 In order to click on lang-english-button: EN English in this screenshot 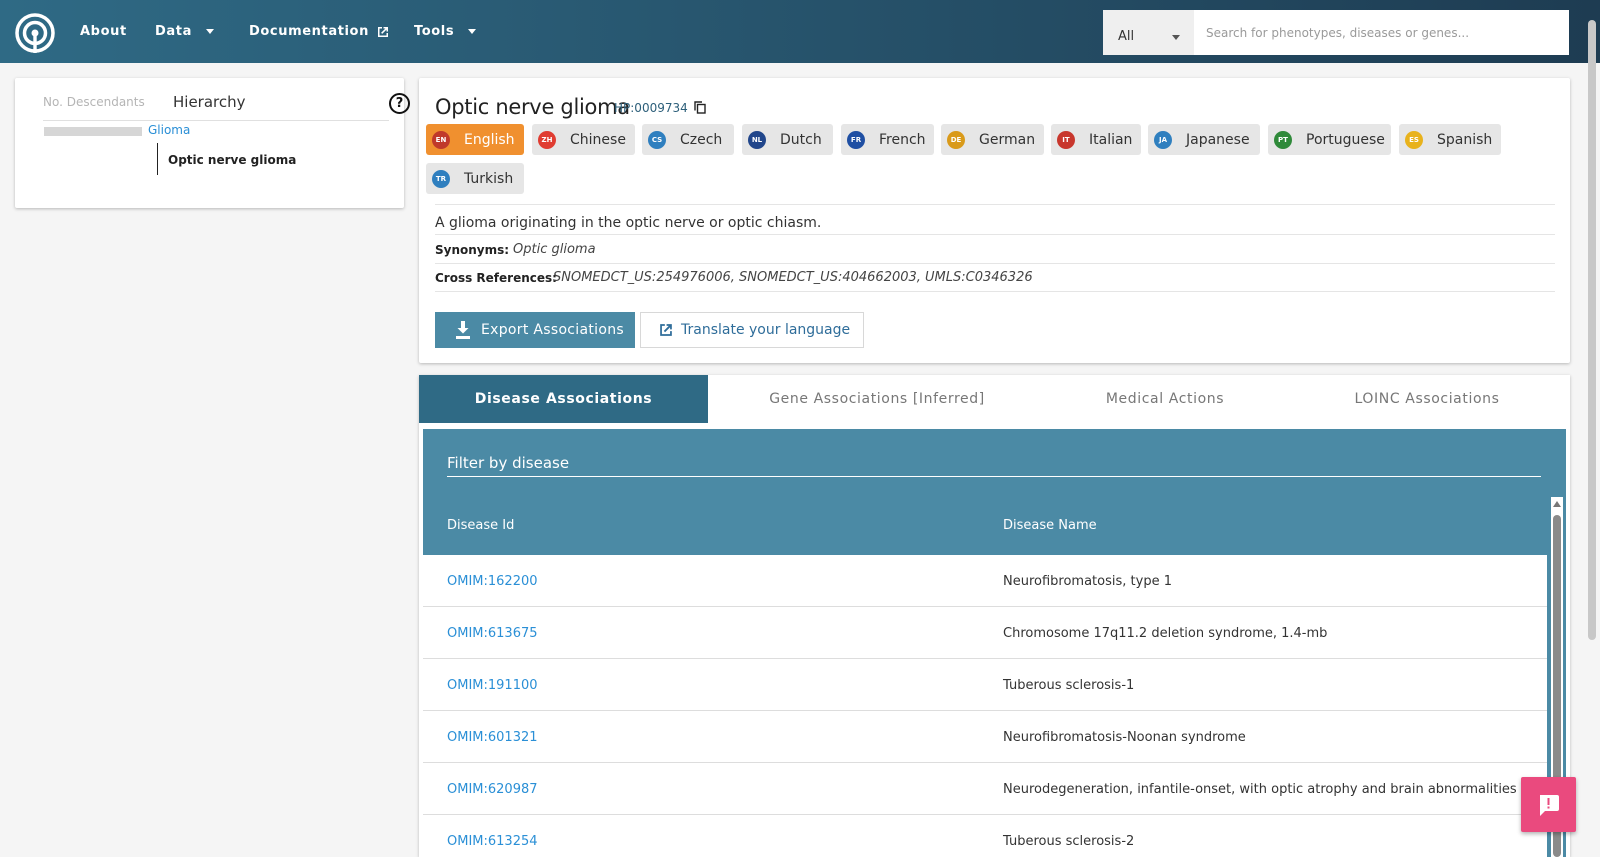, I will do `click(475, 139)`.